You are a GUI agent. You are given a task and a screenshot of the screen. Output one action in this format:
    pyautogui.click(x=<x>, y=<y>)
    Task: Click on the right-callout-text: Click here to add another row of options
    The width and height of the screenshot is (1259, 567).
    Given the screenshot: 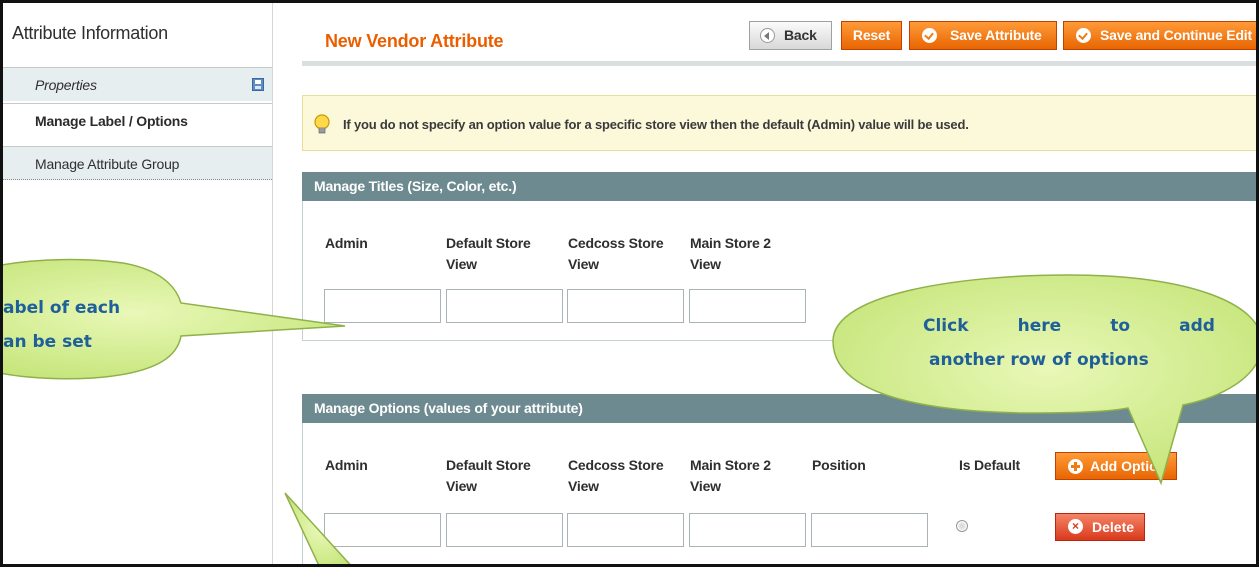 What is the action you would take?
    pyautogui.click(x=1069, y=343)
    